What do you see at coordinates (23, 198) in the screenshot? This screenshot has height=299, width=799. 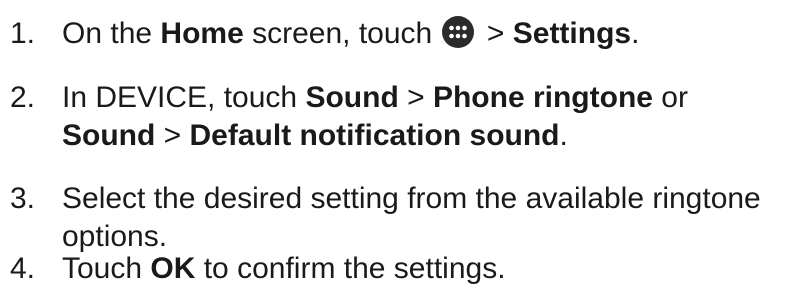 I see `step-number: 3.` at bounding box center [23, 198].